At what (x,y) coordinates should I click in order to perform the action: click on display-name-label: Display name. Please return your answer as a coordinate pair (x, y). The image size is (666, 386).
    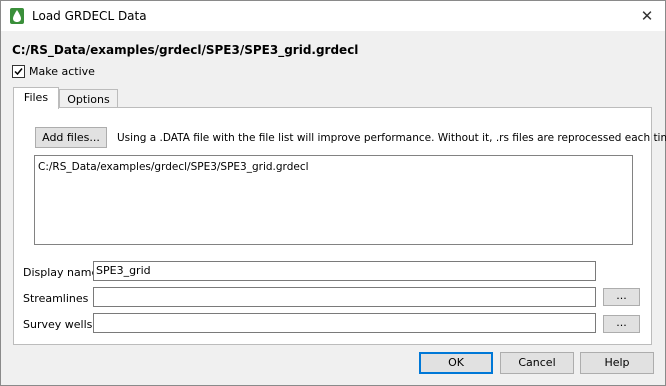
    Looking at the image, I should click on (61, 272).